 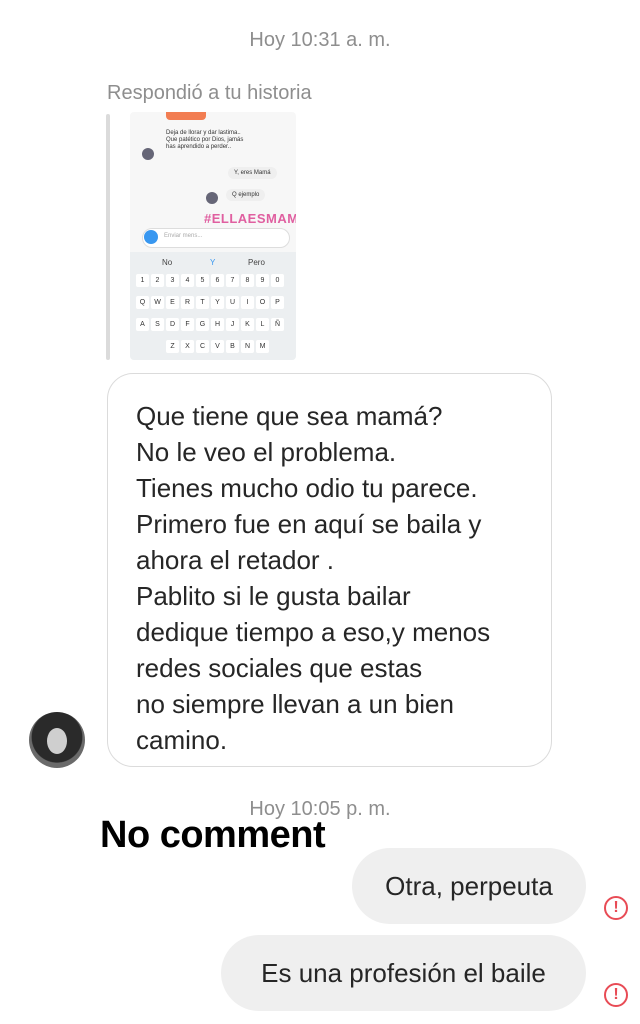 I want to click on key: 4, so click(x=187, y=280).